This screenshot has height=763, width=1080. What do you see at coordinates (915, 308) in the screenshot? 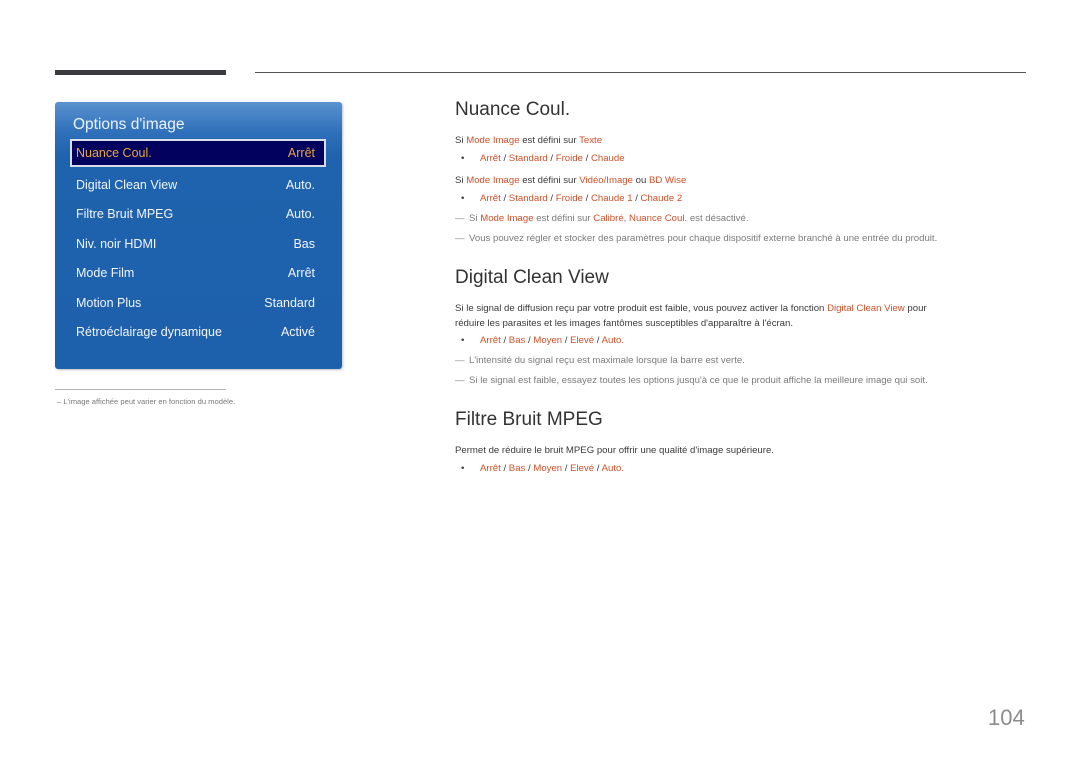
I see `text: pour` at bounding box center [915, 308].